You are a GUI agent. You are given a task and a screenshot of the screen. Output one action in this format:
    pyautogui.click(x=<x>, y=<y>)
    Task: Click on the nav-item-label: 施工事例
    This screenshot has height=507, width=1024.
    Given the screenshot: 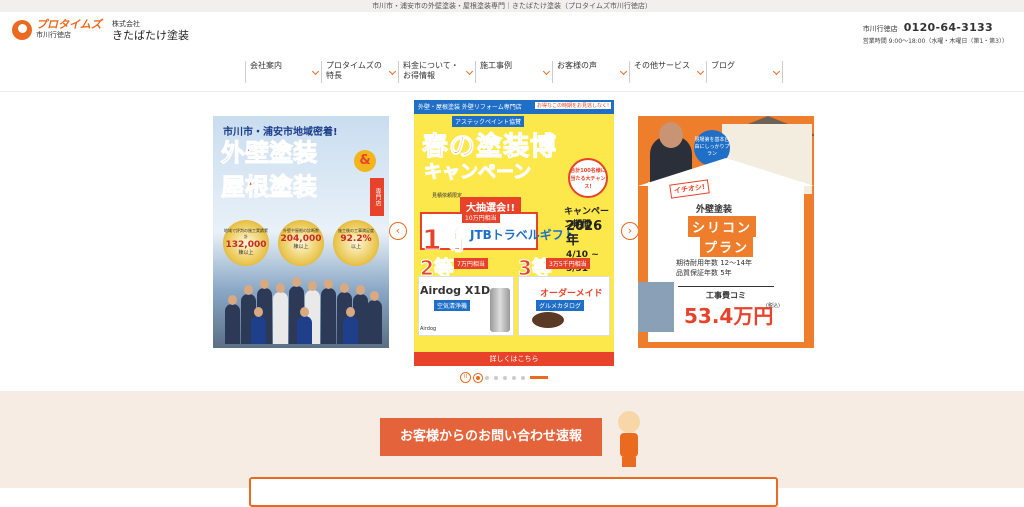 What is the action you would take?
    pyautogui.click(x=496, y=65)
    